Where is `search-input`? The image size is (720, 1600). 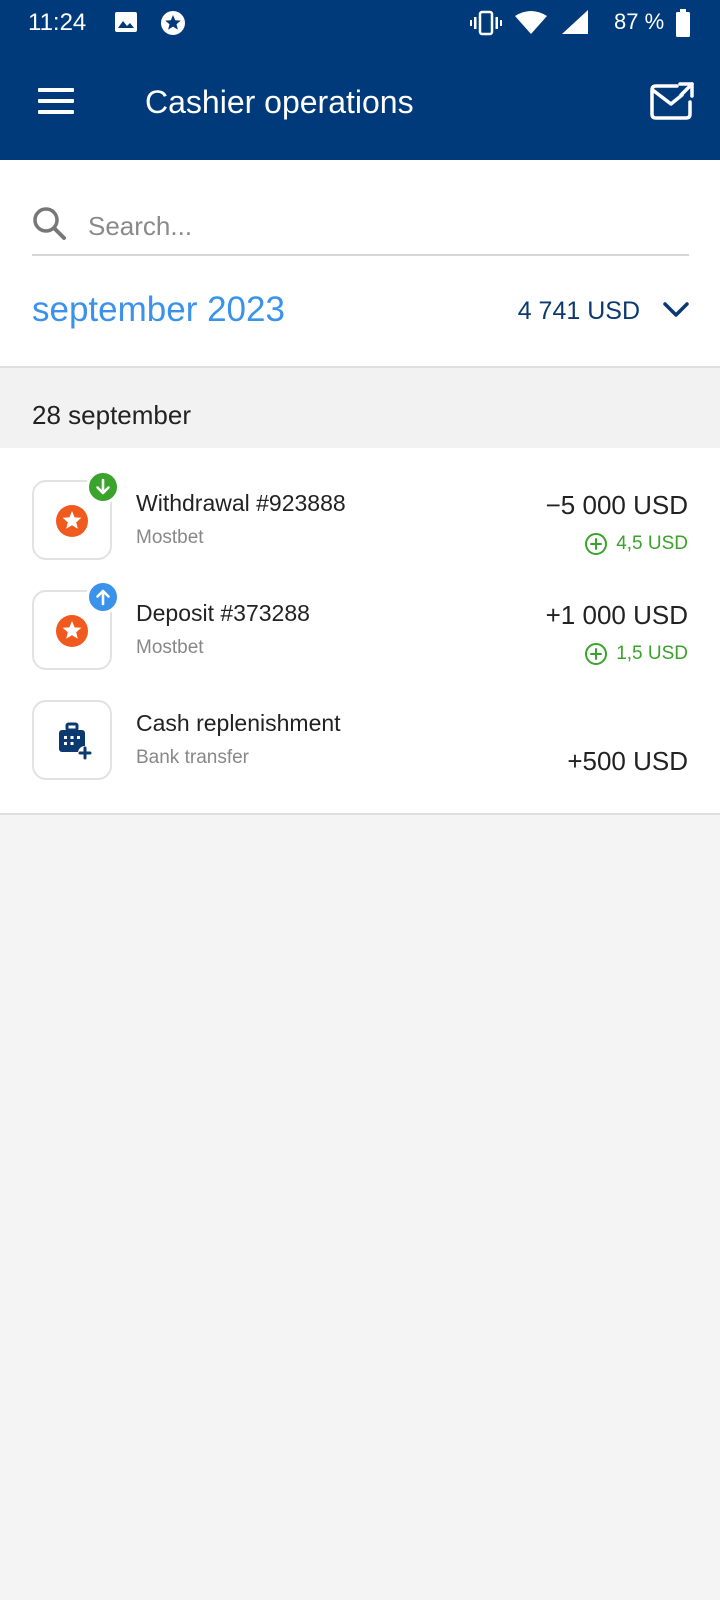
search-input is located at coordinates (383, 226).